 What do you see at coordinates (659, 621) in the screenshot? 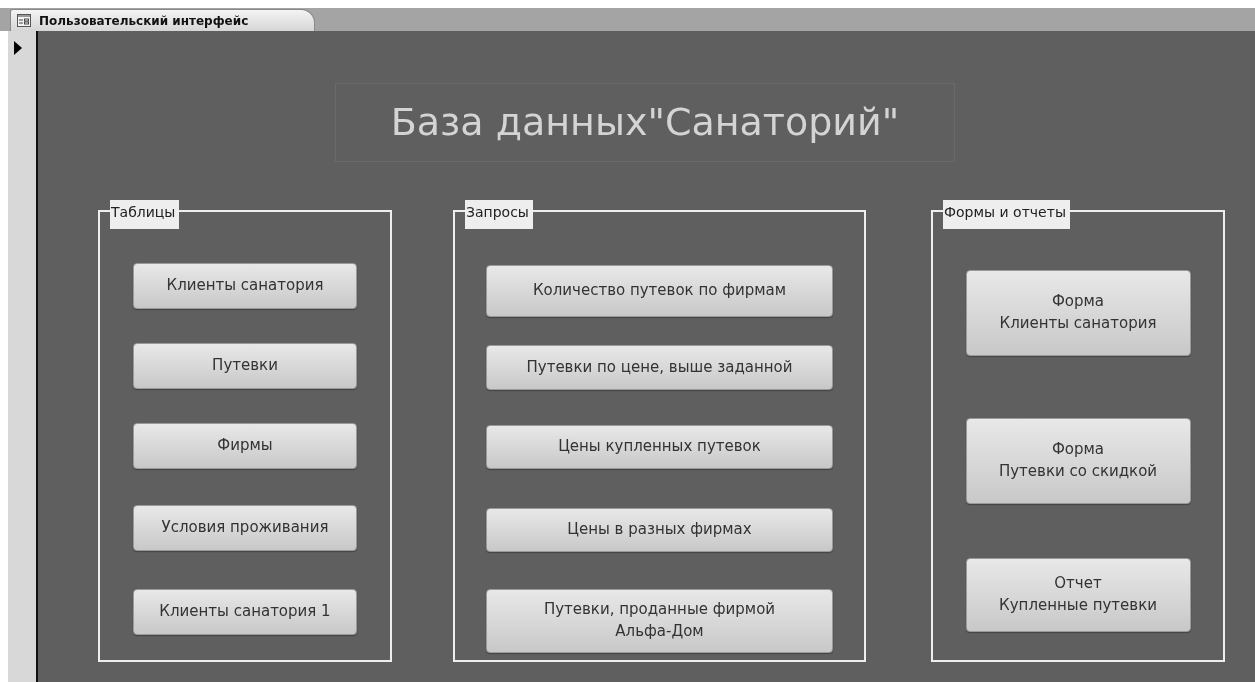
I see `action-button: Путевки, проданные фирмой Альфа-Дом` at bounding box center [659, 621].